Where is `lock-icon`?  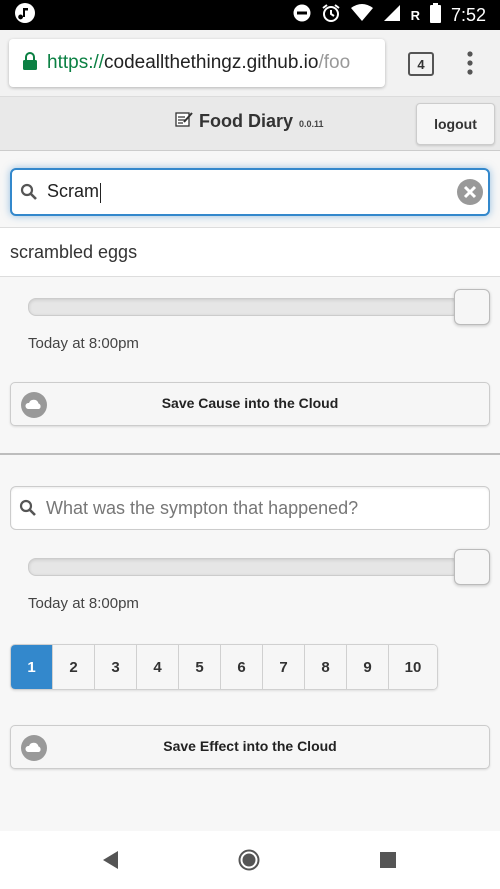 lock-icon is located at coordinates (30, 63).